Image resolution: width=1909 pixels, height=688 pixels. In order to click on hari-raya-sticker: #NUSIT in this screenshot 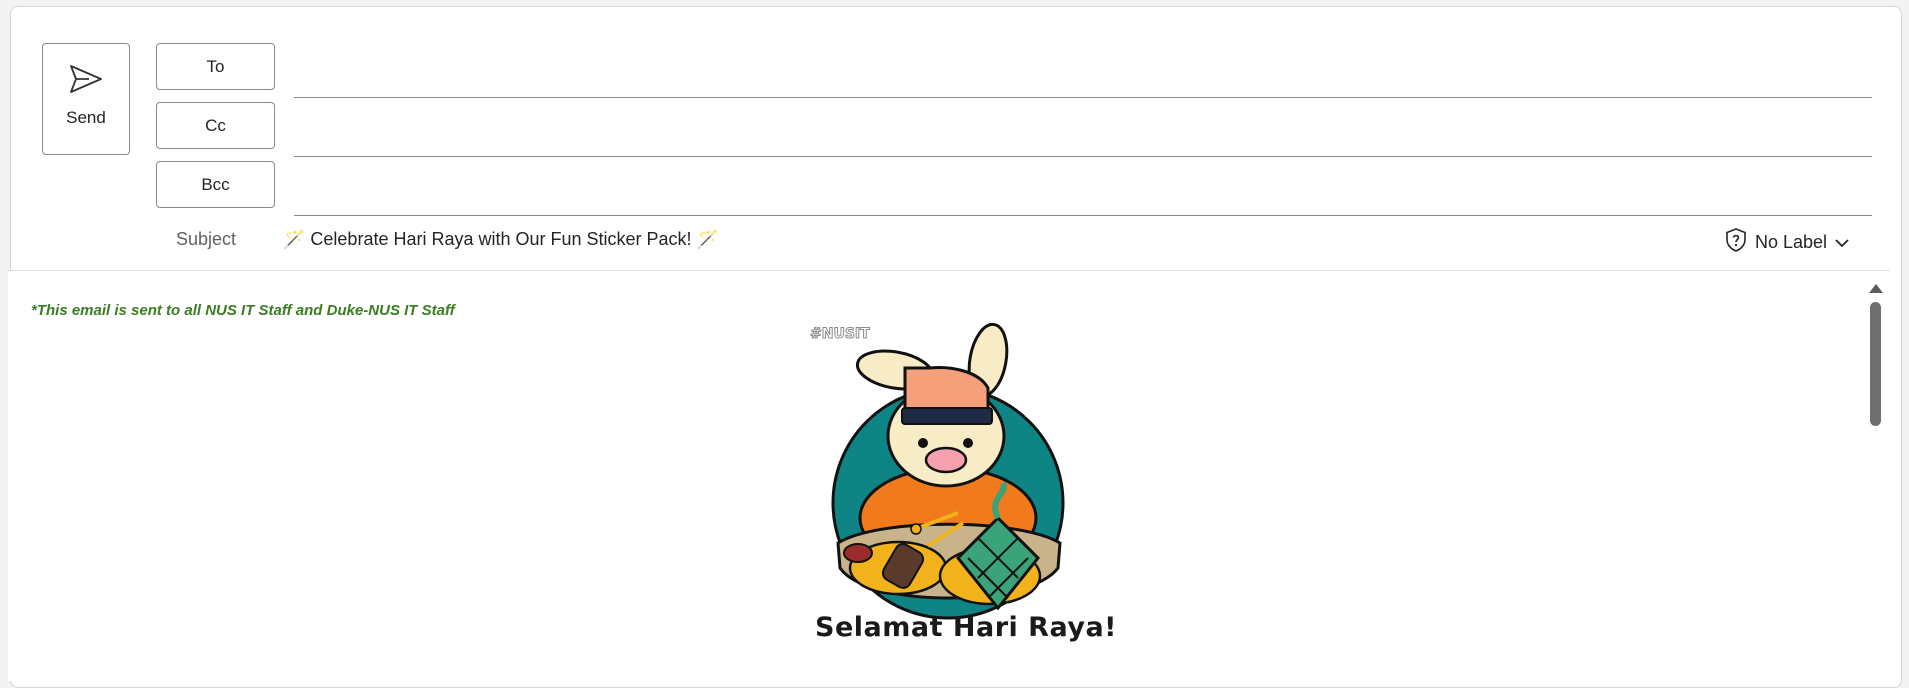, I will do `click(937, 471)`.